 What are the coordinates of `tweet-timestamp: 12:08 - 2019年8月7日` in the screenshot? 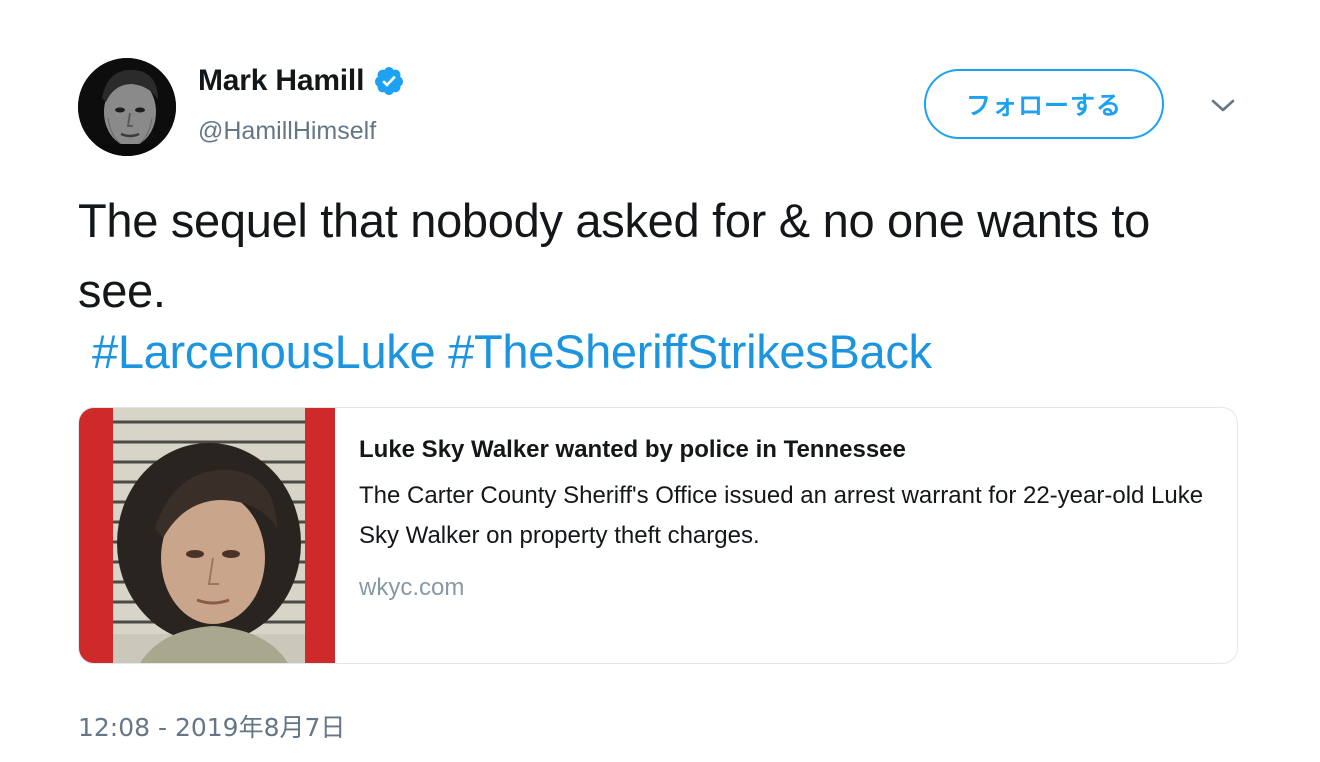 It's located at (211, 726).